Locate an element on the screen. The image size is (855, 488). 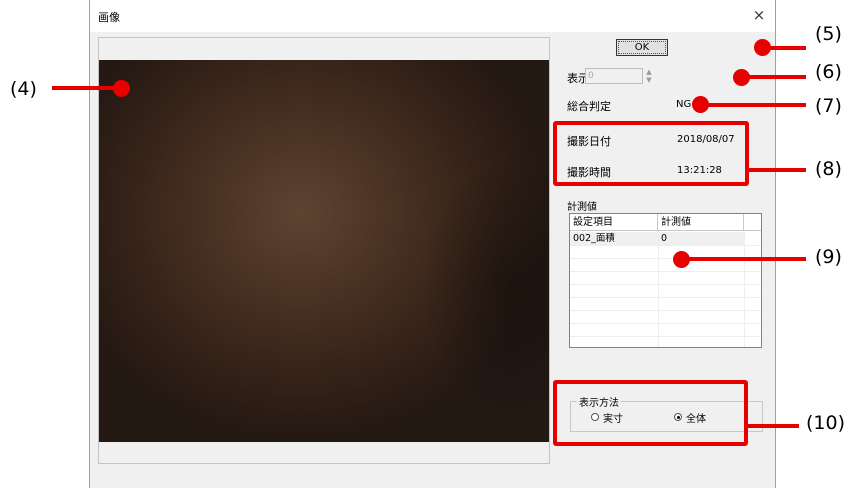
table-cell-value: 0 is located at coordinates (701, 238).